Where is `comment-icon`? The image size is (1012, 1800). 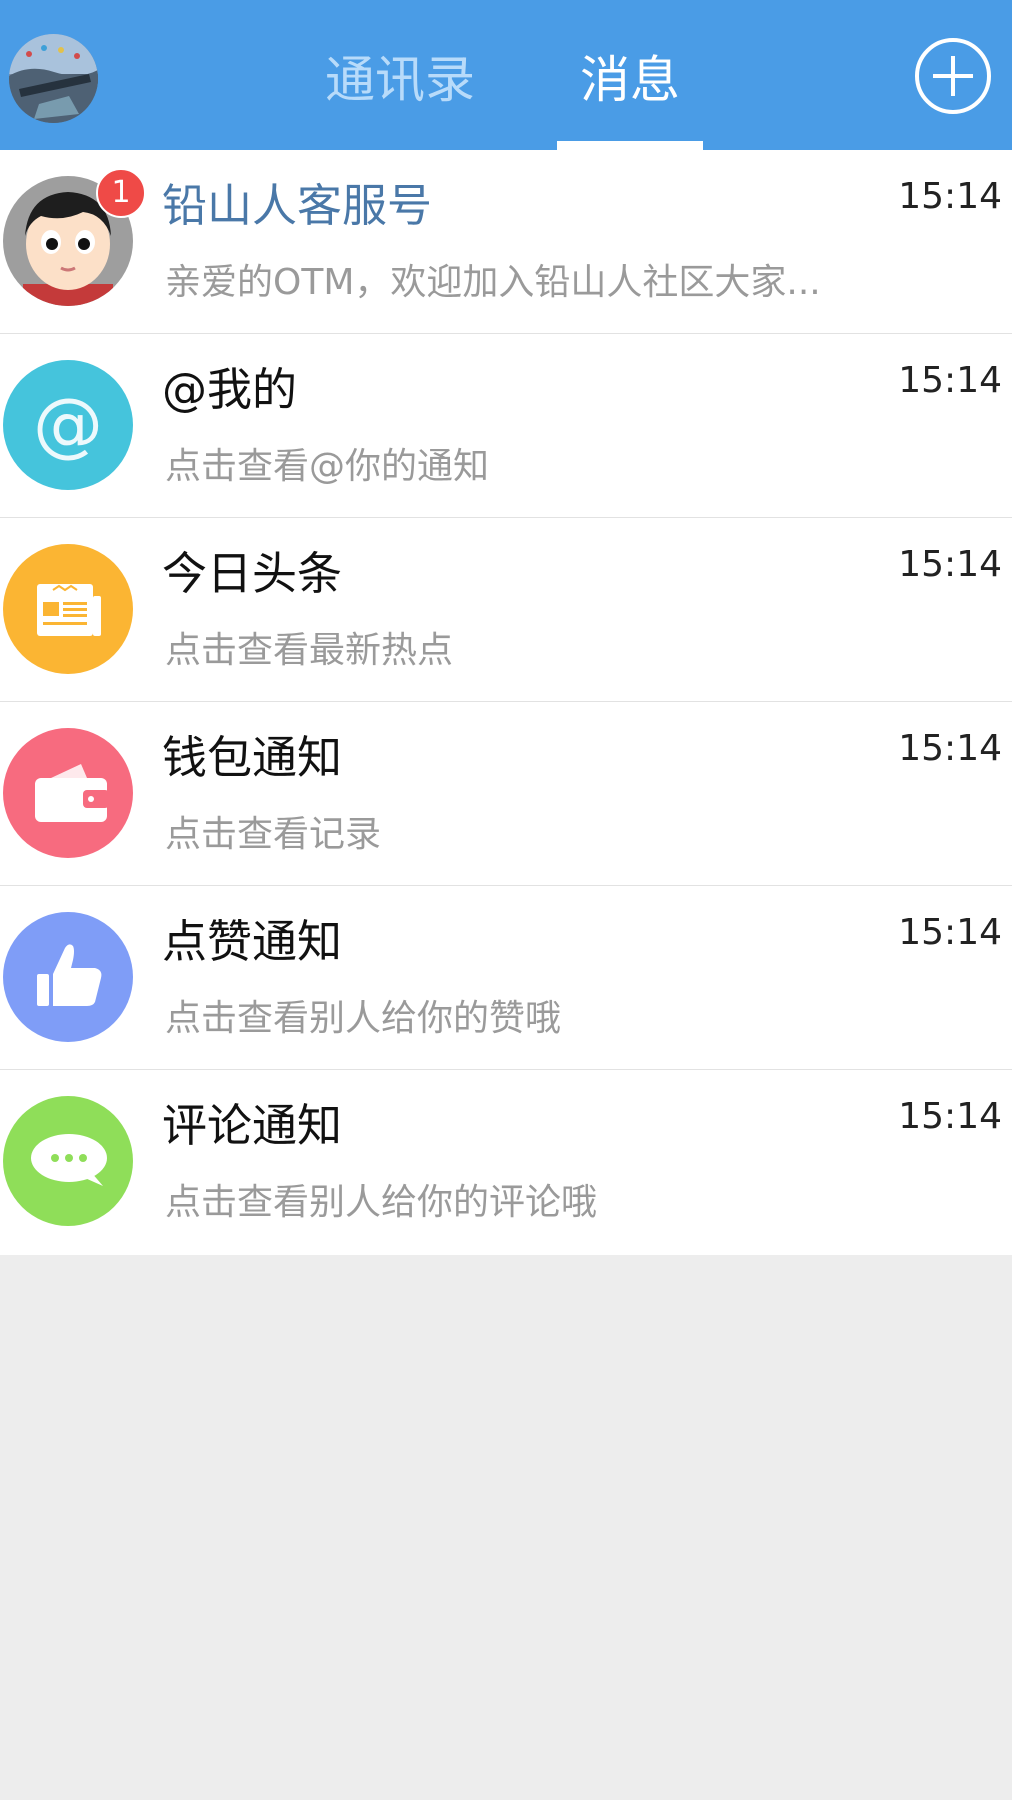 comment-icon is located at coordinates (68, 1161).